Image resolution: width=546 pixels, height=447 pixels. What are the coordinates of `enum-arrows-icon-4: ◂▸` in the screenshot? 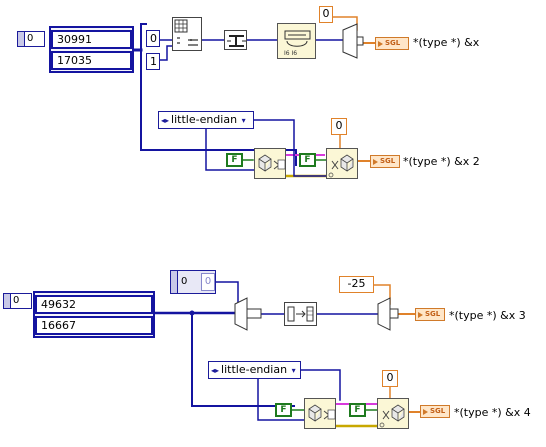 It's located at (215, 370).